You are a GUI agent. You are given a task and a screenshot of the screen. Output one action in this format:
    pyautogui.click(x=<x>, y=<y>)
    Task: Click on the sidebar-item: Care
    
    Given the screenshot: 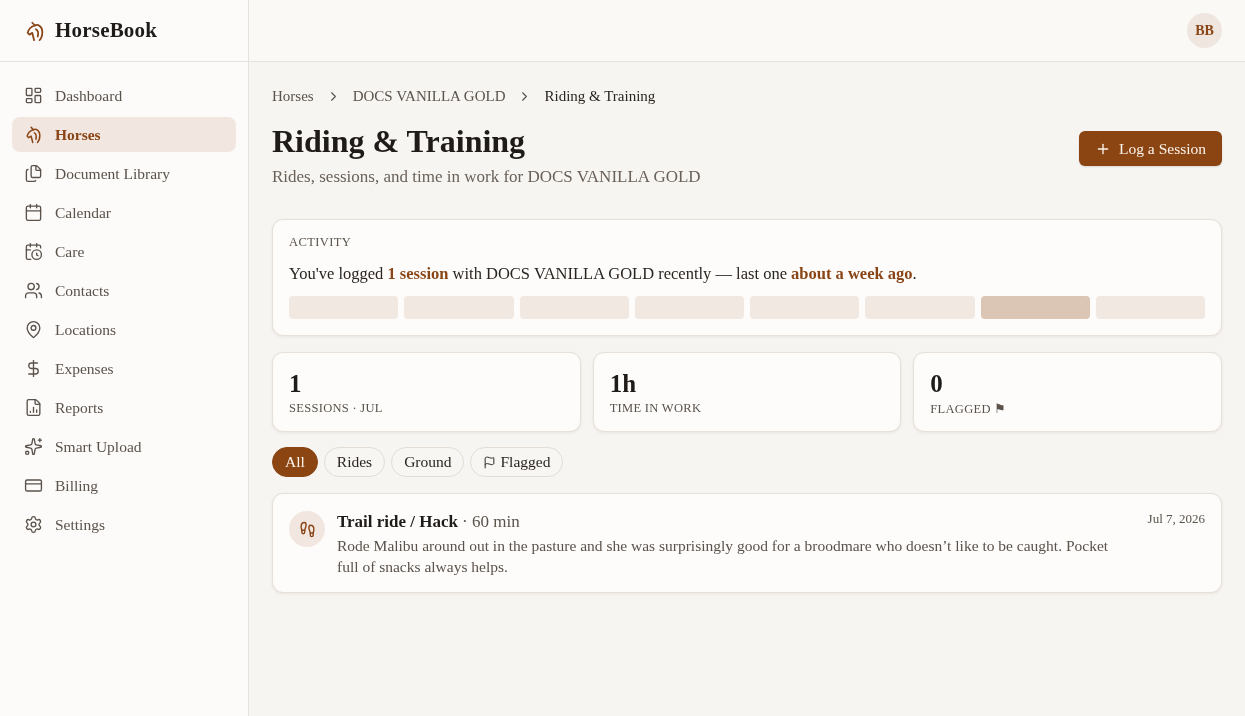 What is the action you would take?
    pyautogui.click(x=124, y=251)
    